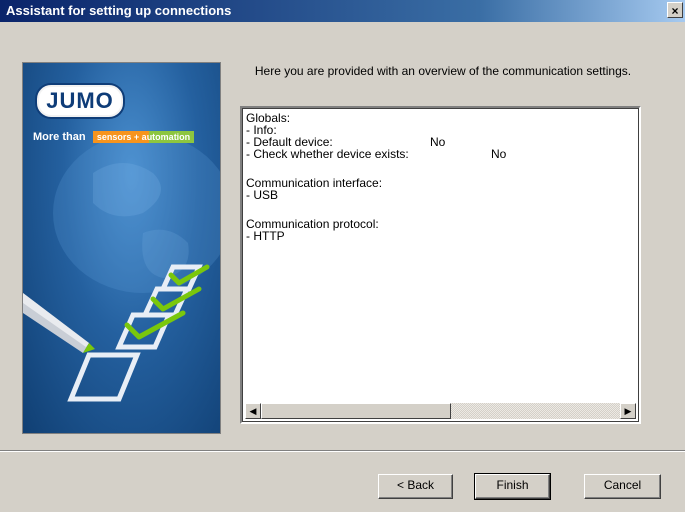  Describe the element at coordinates (342, 11) in the screenshot. I see `title-bar: Assistant for setting up connections ×` at that location.